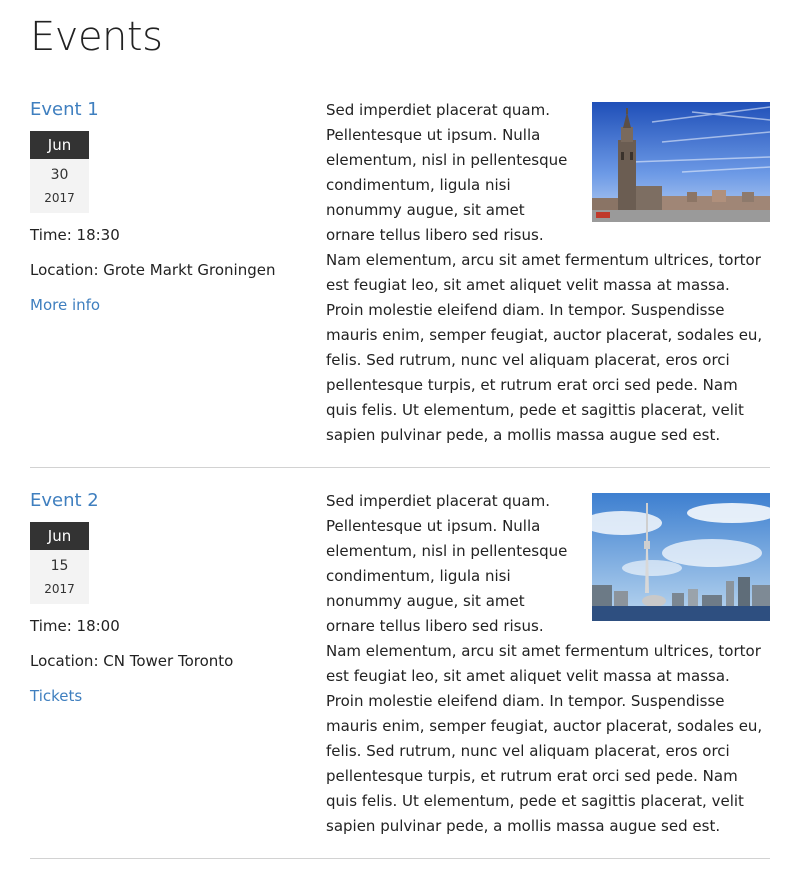  I want to click on cn-tower-skyline-photo-icon, so click(681, 557).